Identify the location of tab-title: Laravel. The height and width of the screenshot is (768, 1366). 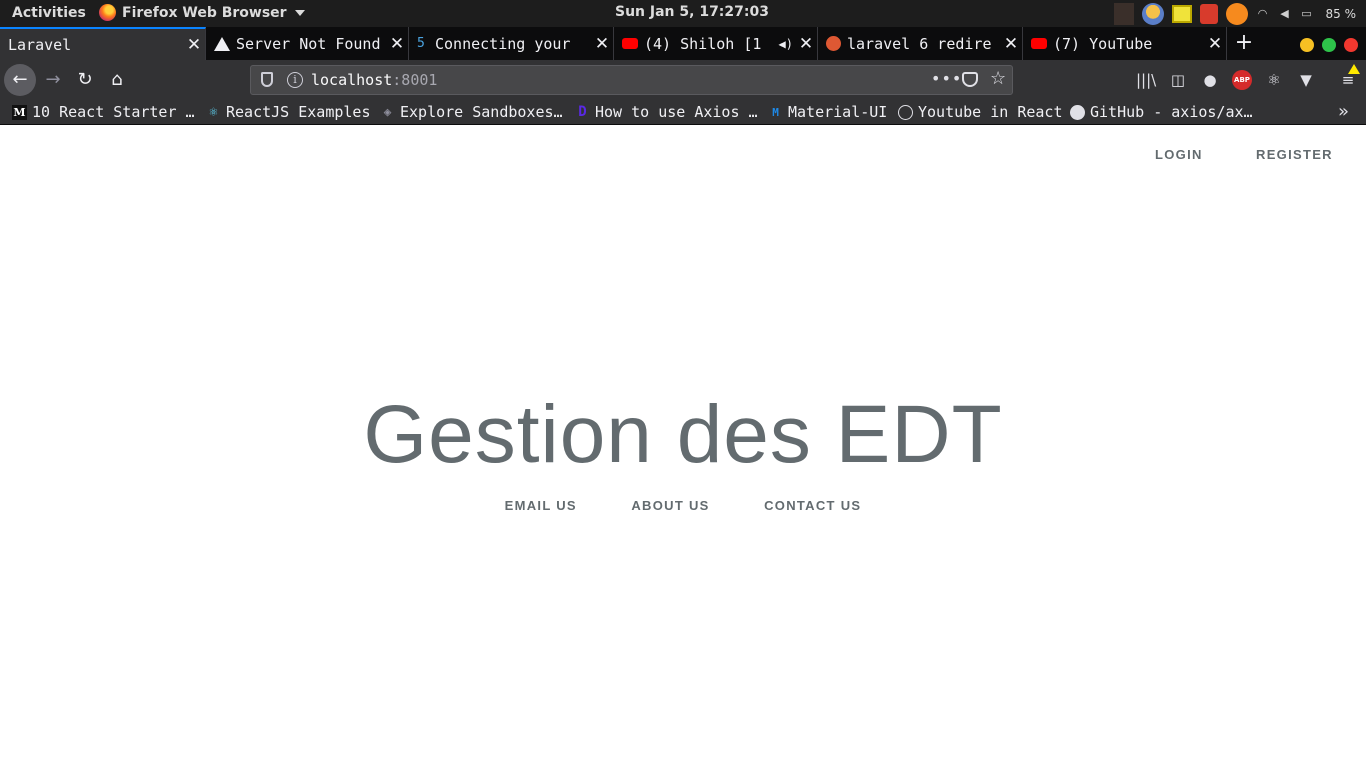
(40, 44).